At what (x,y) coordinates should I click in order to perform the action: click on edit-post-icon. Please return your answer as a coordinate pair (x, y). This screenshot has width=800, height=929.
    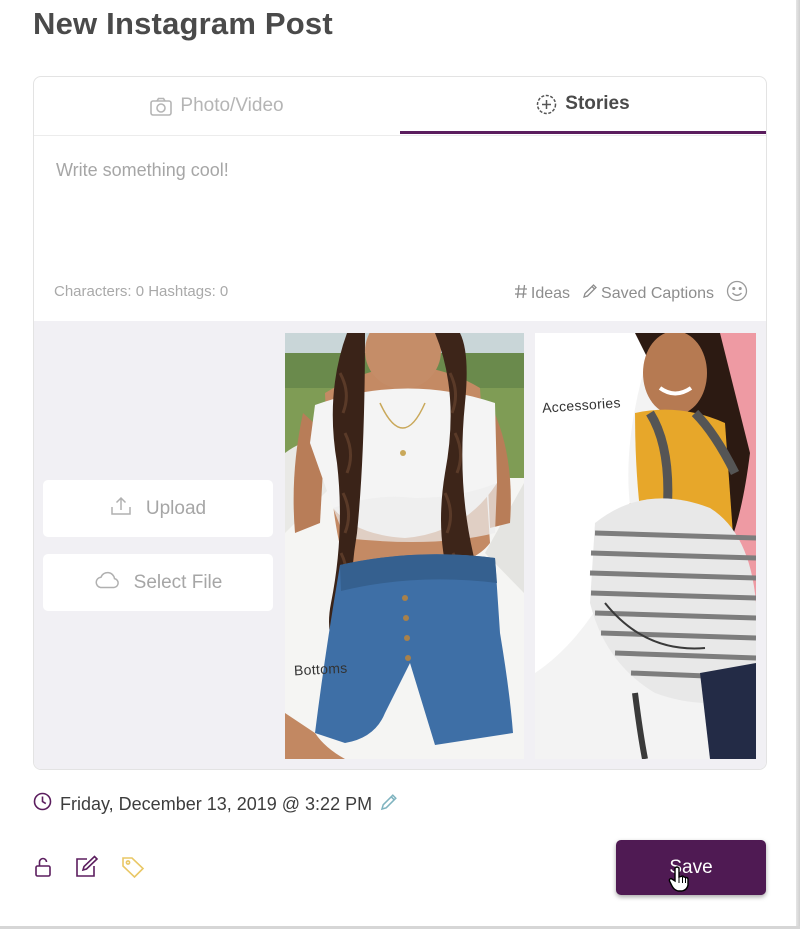
    Looking at the image, I should click on (87, 869).